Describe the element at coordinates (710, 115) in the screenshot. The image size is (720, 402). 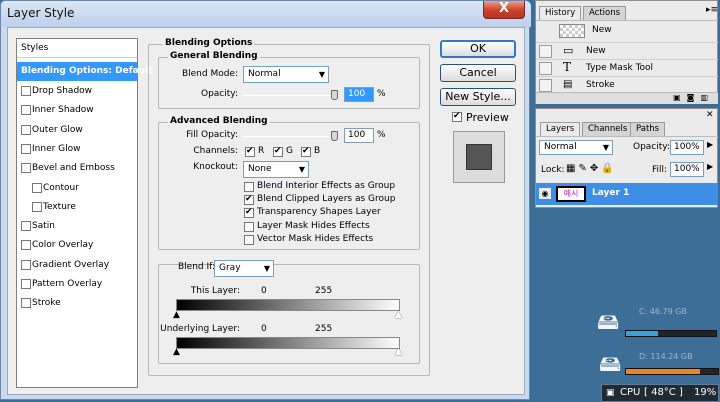
I see `panel-close-icon: ✕` at that location.